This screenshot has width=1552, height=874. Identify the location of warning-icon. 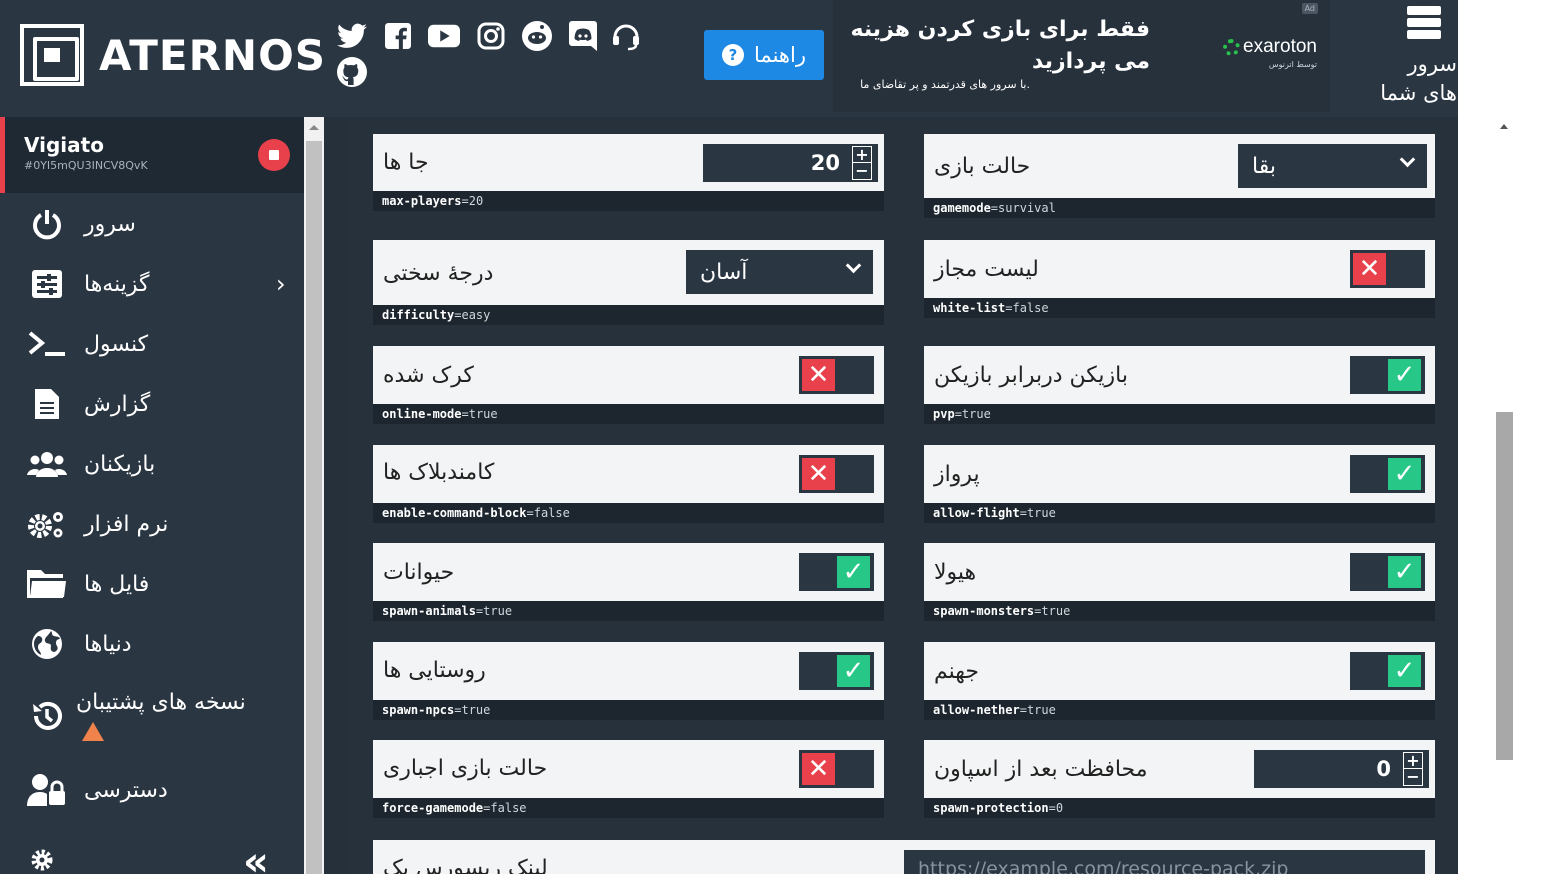
(93, 731).